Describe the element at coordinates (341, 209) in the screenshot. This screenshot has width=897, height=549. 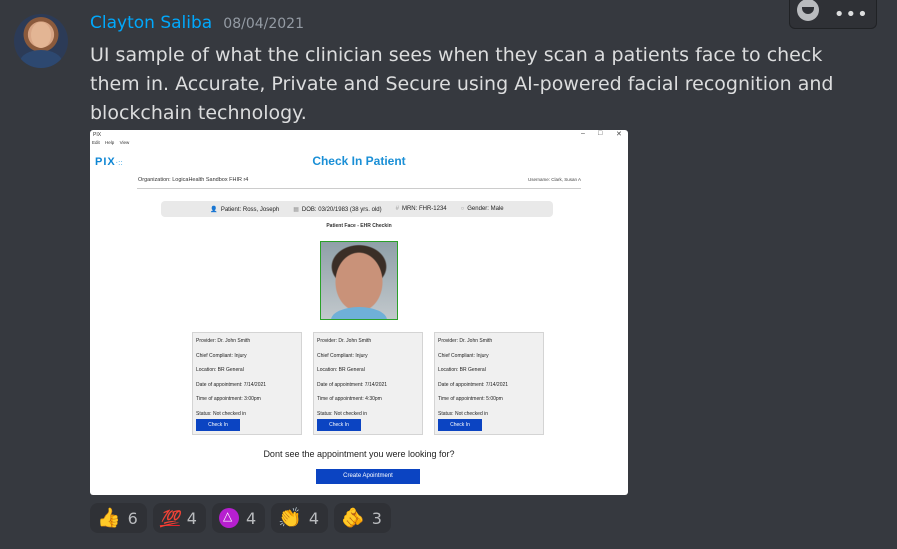
I see `patient-dob: DOB: 03/20/1983 (38 yrs. old)` at that location.